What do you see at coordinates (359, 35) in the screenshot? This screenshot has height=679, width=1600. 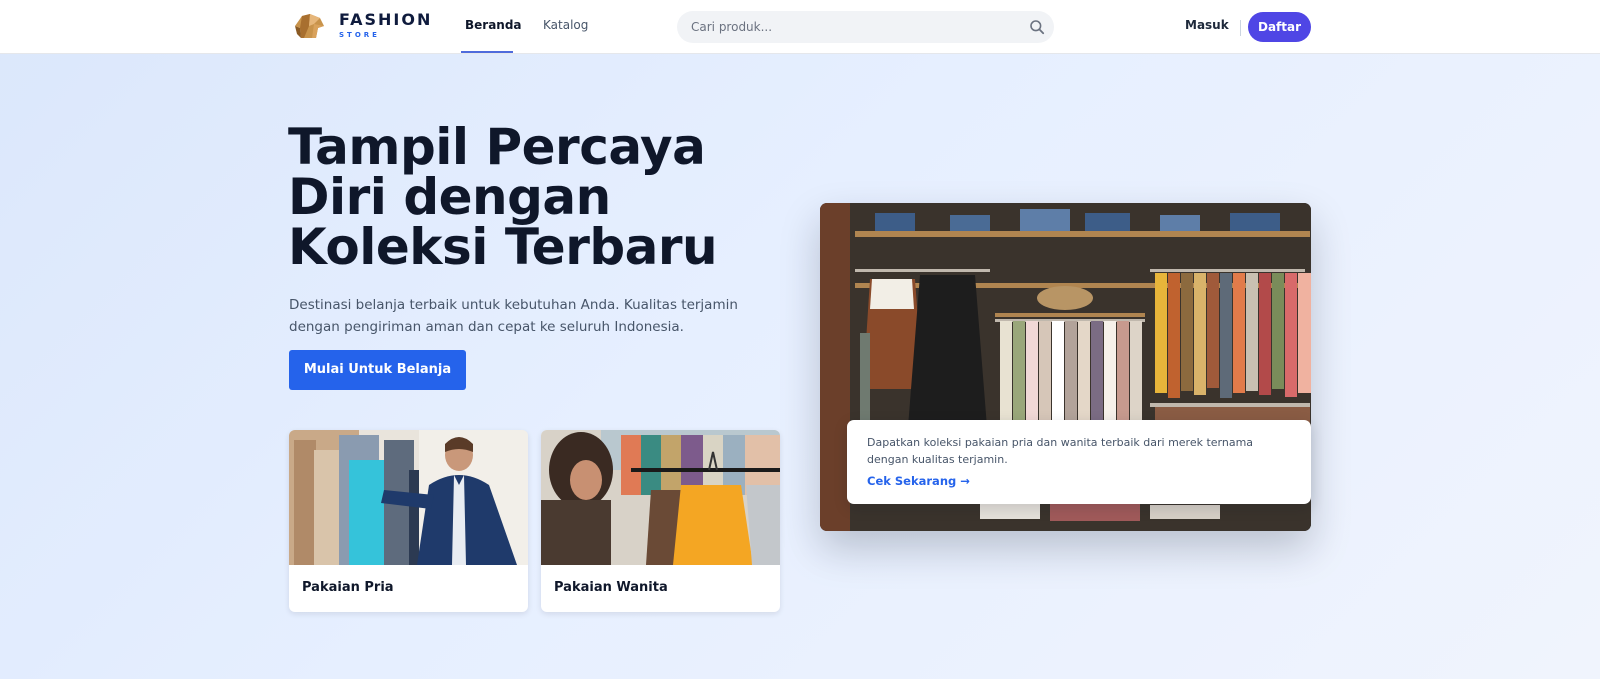 I see `logo-subtitle: STORE` at bounding box center [359, 35].